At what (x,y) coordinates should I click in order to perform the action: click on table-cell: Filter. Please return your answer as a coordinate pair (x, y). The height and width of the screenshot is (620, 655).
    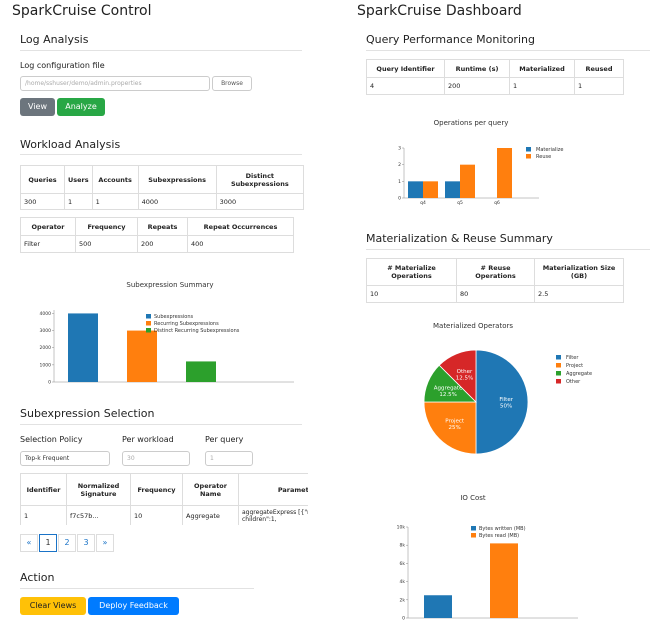
    Looking at the image, I should click on (48, 244).